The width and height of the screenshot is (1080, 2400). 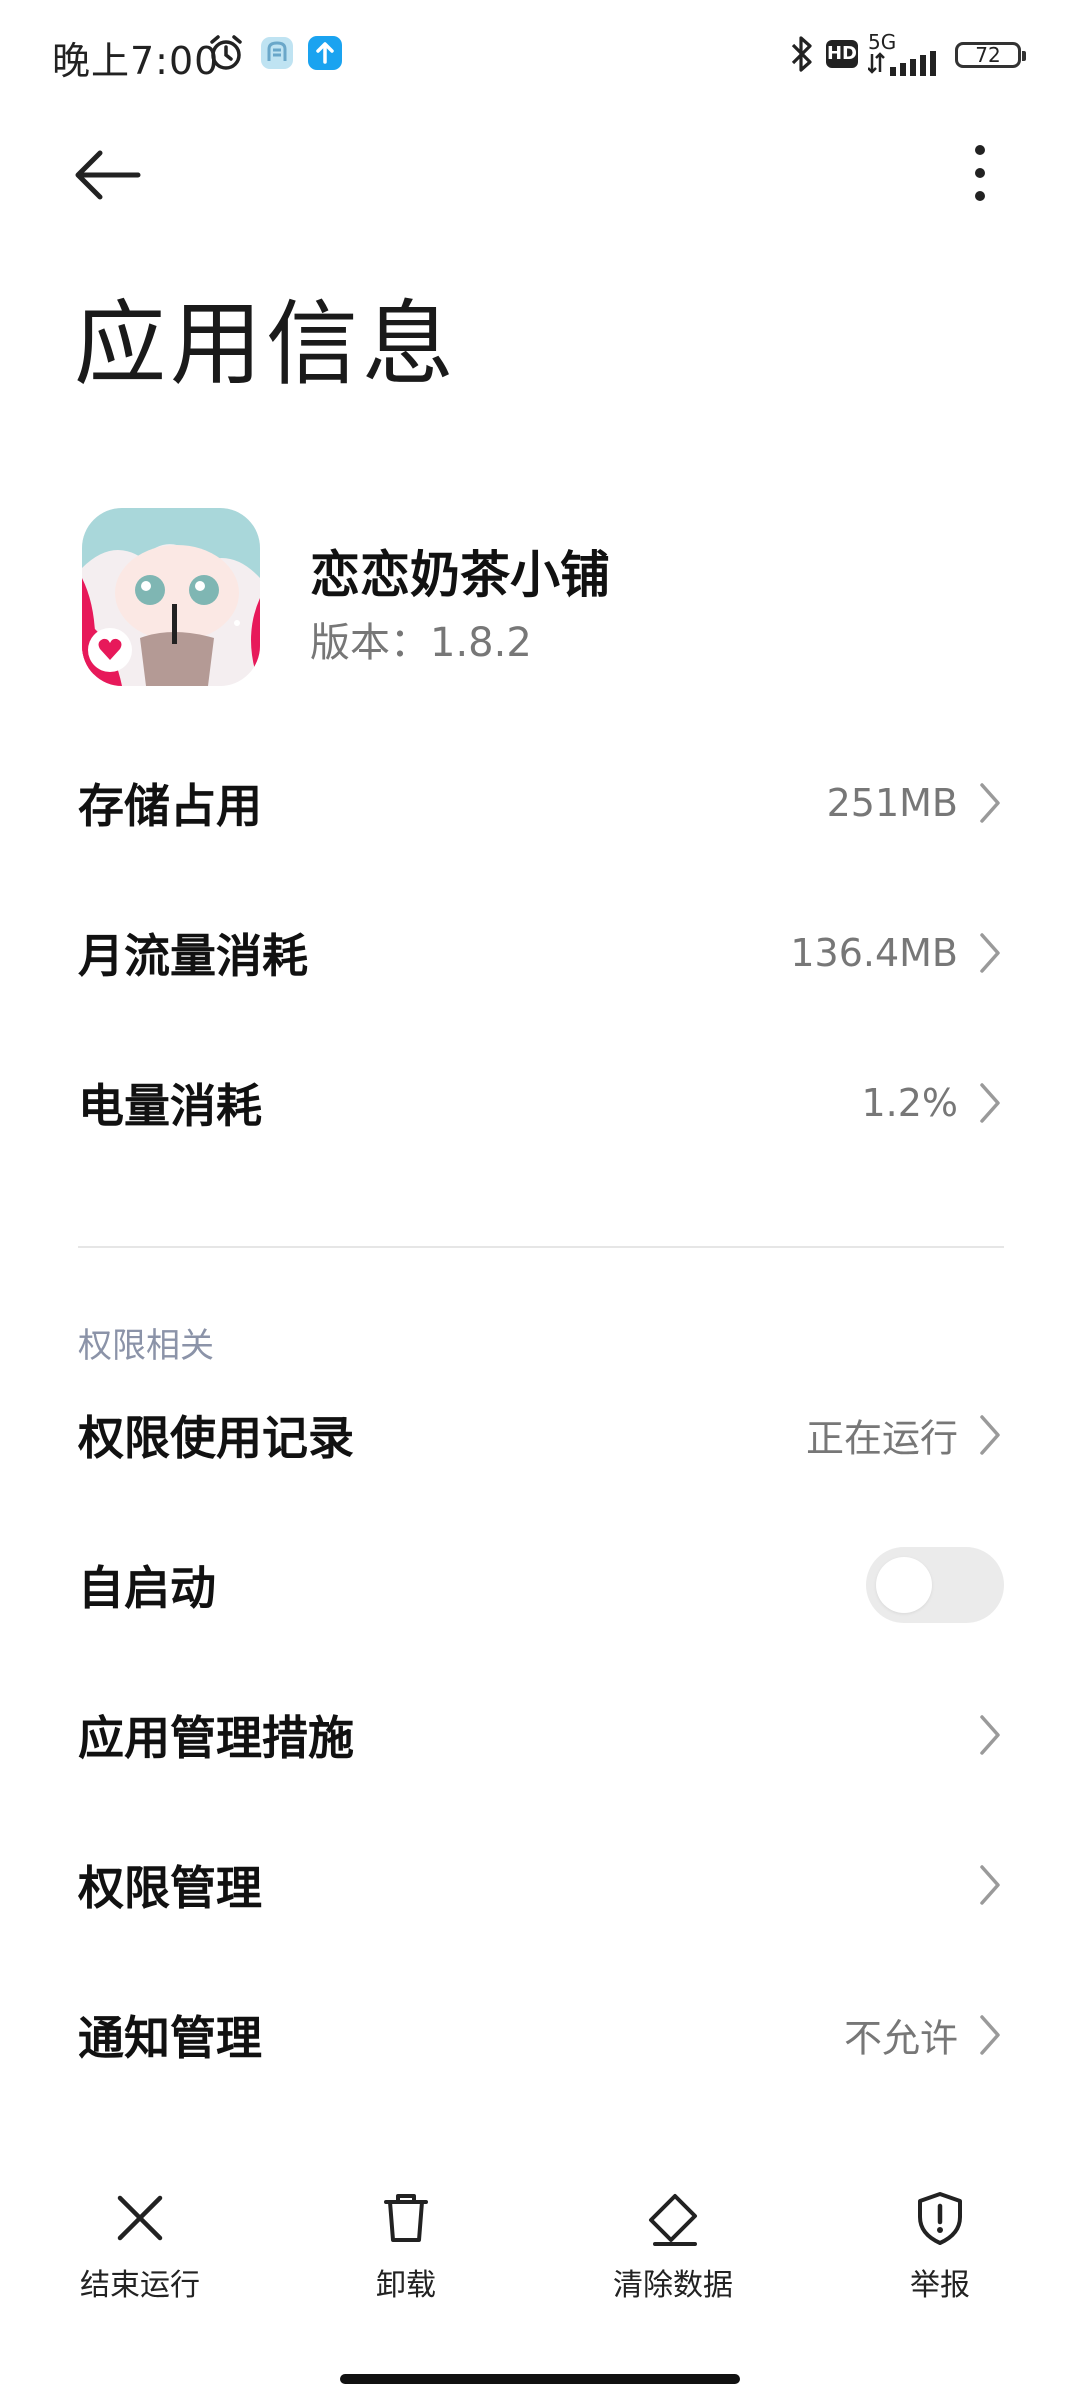 I want to click on row-label: 应用管理措施, so click(x=216, y=1738).